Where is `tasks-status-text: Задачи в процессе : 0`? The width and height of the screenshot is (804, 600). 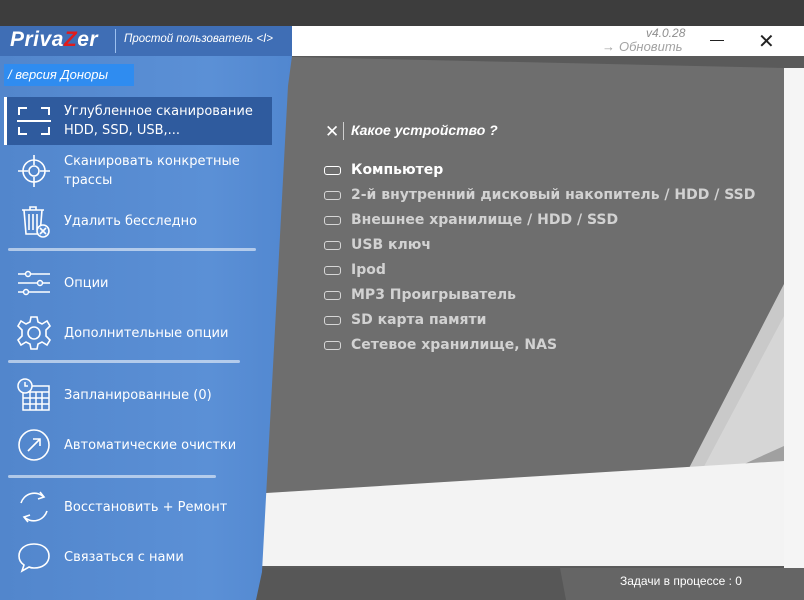 tasks-status-text: Задачи в процессе : 0 is located at coordinates (681, 581).